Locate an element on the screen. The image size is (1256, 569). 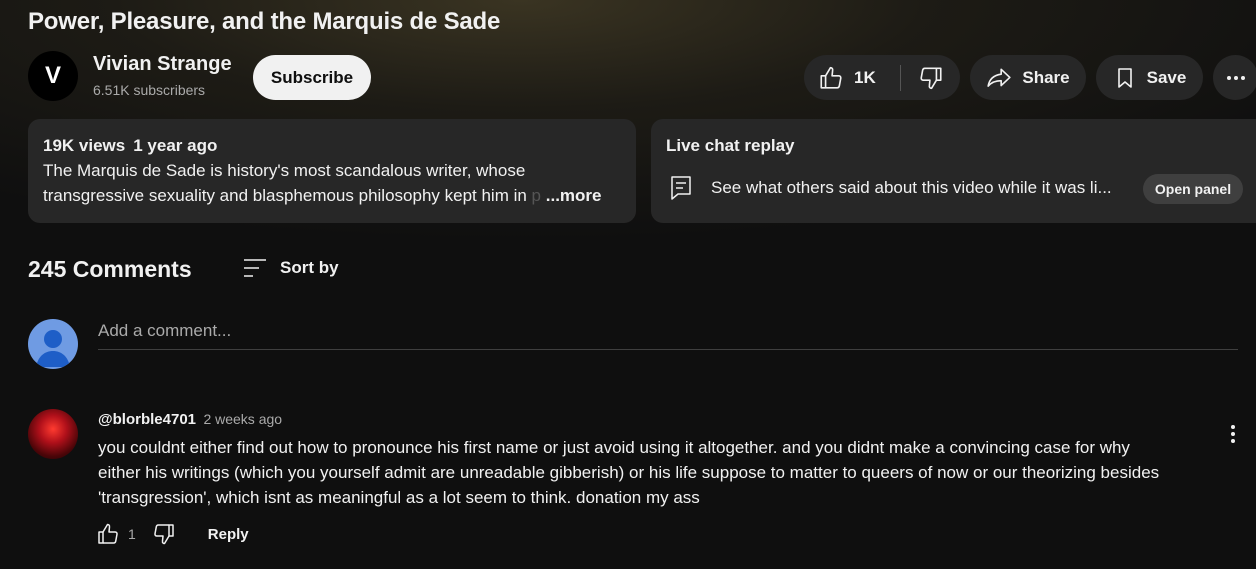
comment-author: @blorble4701 is located at coordinates (147, 419).